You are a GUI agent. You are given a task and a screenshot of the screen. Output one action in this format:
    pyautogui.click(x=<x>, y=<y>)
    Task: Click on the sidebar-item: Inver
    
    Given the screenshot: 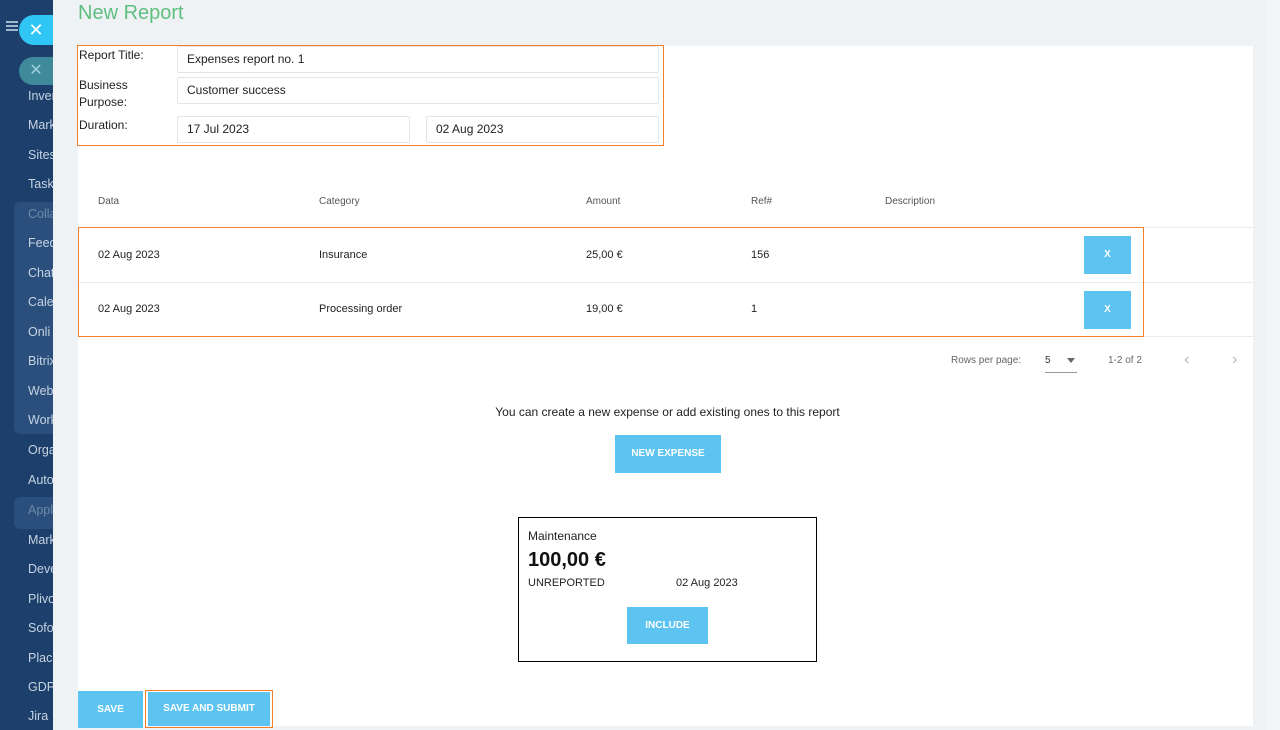 What is the action you would take?
    pyautogui.click(x=40, y=96)
    